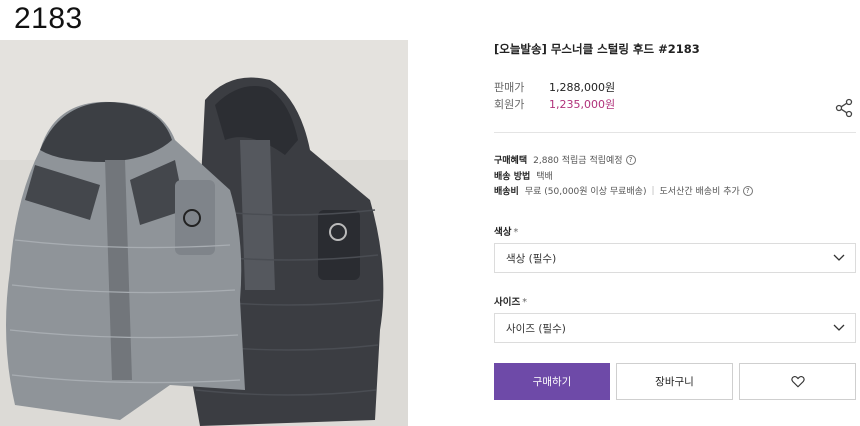  Describe the element at coordinates (675, 258) in the screenshot. I see `color-select: 색상 (필수)` at that location.